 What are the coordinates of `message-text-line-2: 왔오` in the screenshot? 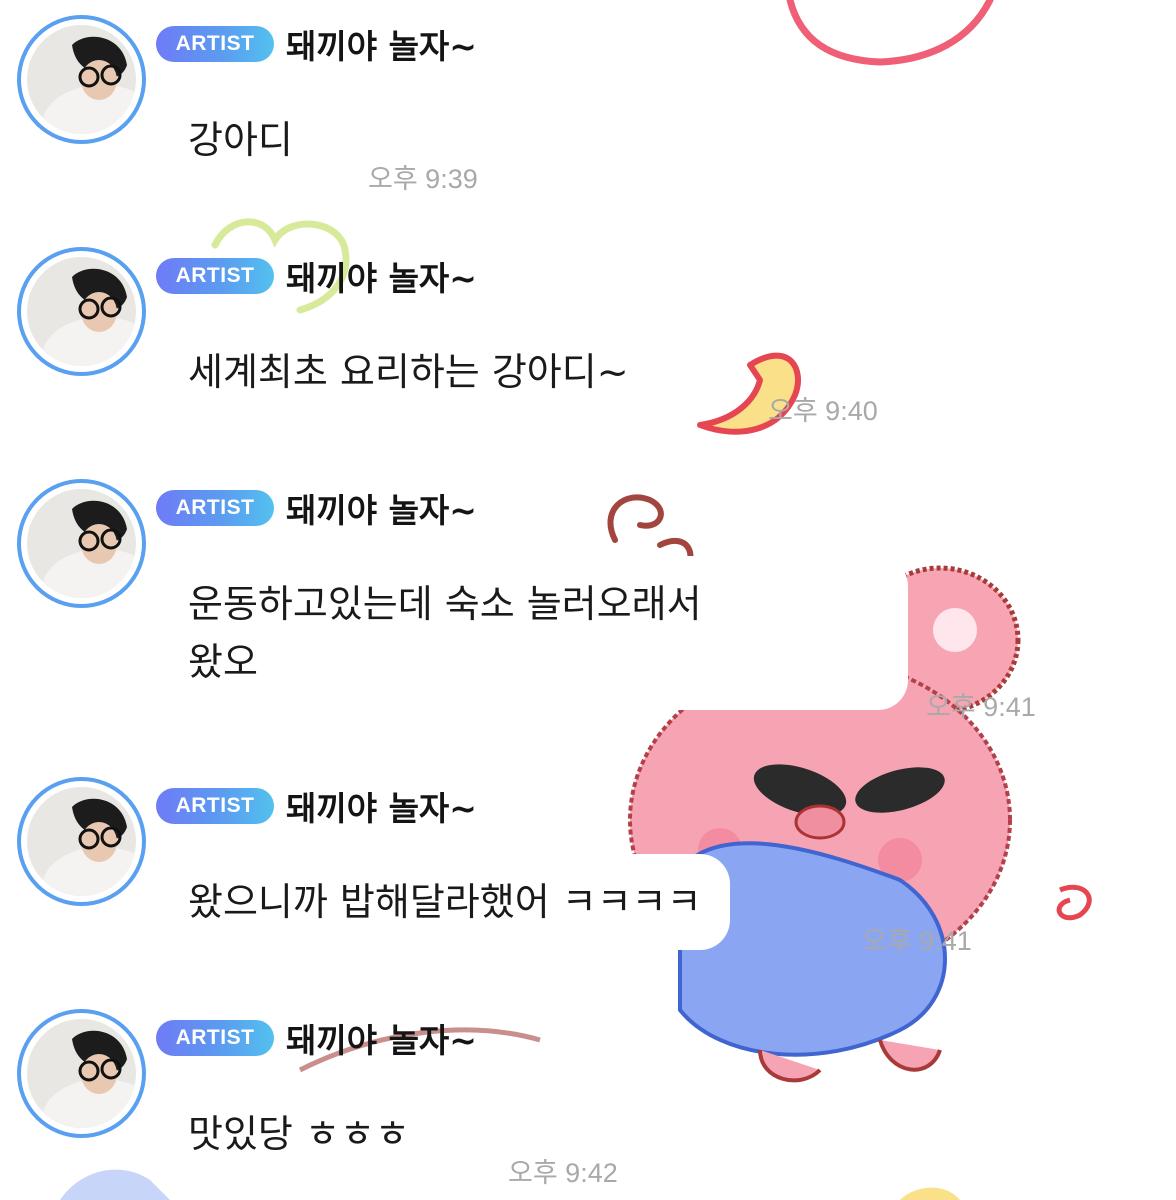 It's located at (223, 662).